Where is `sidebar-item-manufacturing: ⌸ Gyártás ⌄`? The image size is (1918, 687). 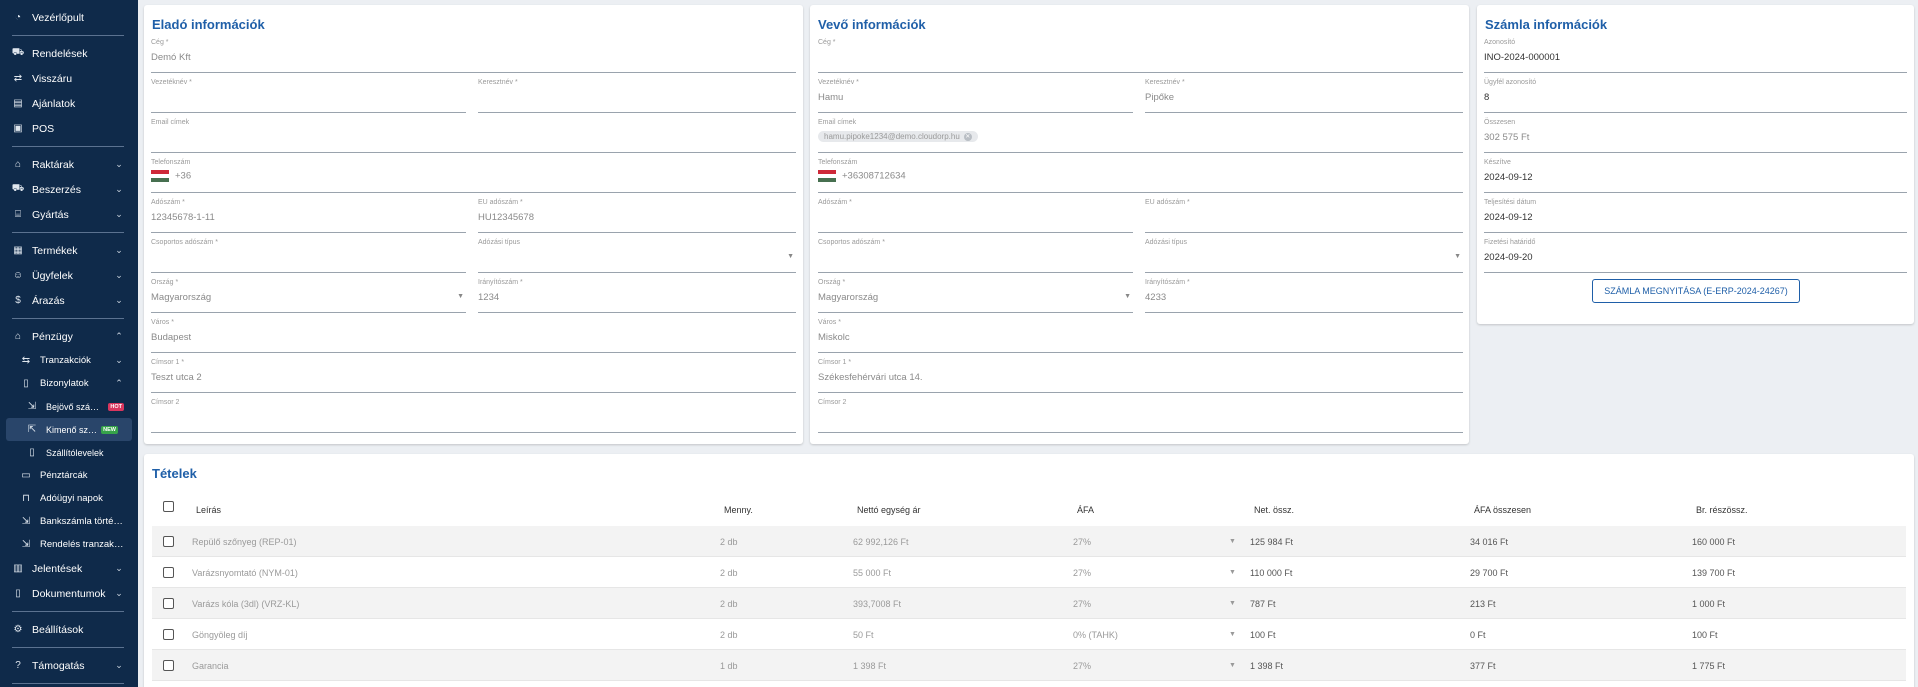
sidebar-item-manufacturing: ⌸ Gyártás ⌄ is located at coordinates (69, 214).